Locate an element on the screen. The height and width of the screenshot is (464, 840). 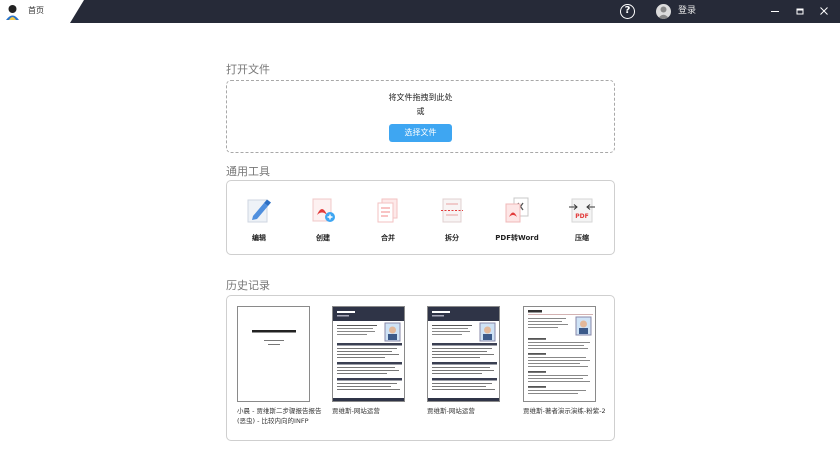
split-icon is located at coordinates (452, 210).